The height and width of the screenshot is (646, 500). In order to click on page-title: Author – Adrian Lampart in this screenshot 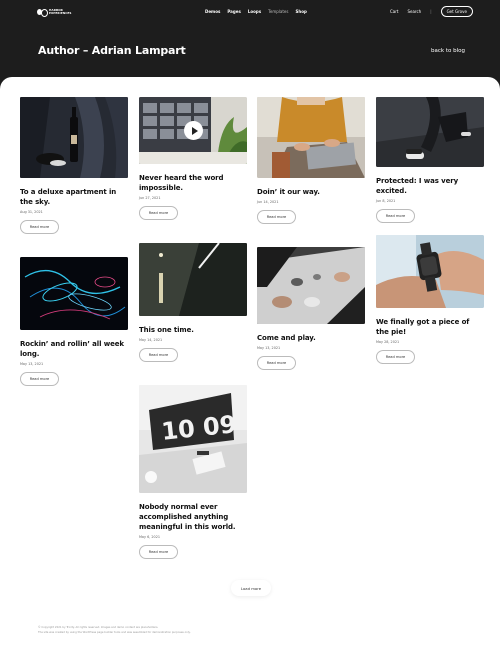, I will do `click(112, 50)`.